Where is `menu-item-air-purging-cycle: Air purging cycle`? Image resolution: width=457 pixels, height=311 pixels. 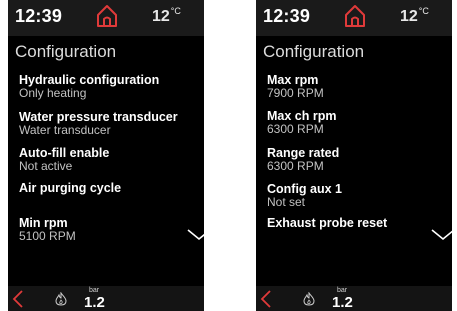
menu-item-air-purging-cycle: Air purging cycle is located at coordinates (70, 188).